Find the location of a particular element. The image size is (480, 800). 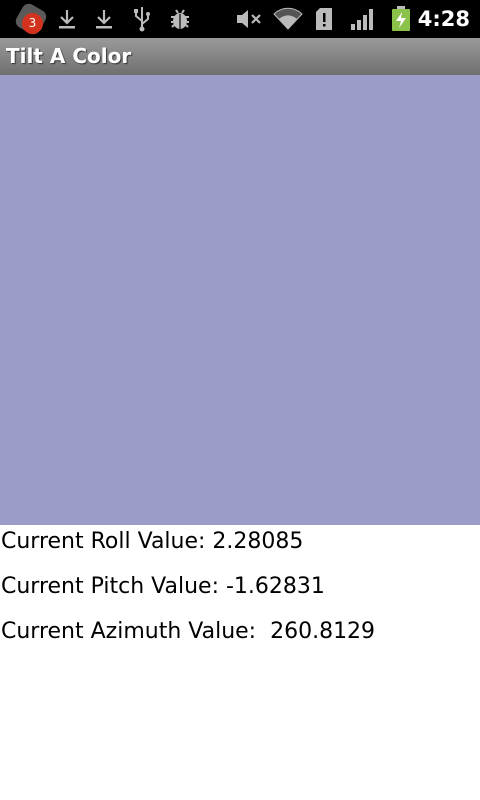

status-clock: 4:28 is located at coordinates (443, 19).